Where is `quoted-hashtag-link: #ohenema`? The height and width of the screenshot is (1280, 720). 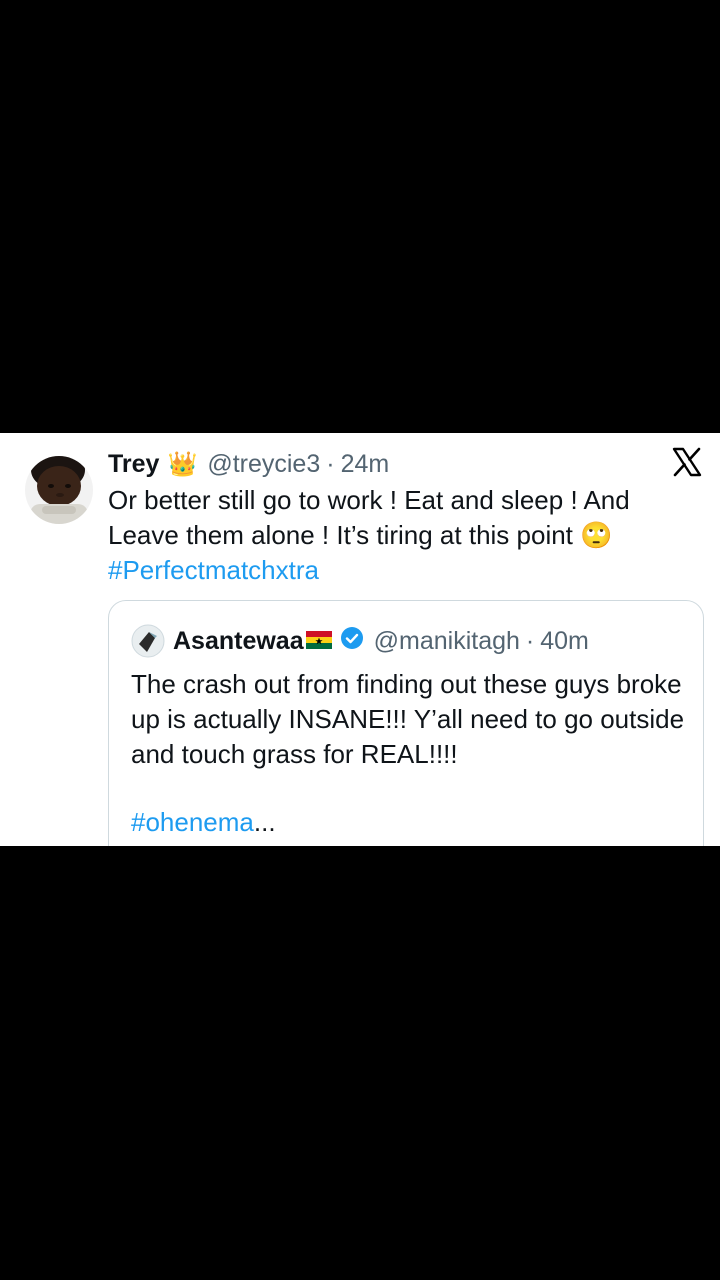
quoted-hashtag-link: #ohenema is located at coordinates (192, 822).